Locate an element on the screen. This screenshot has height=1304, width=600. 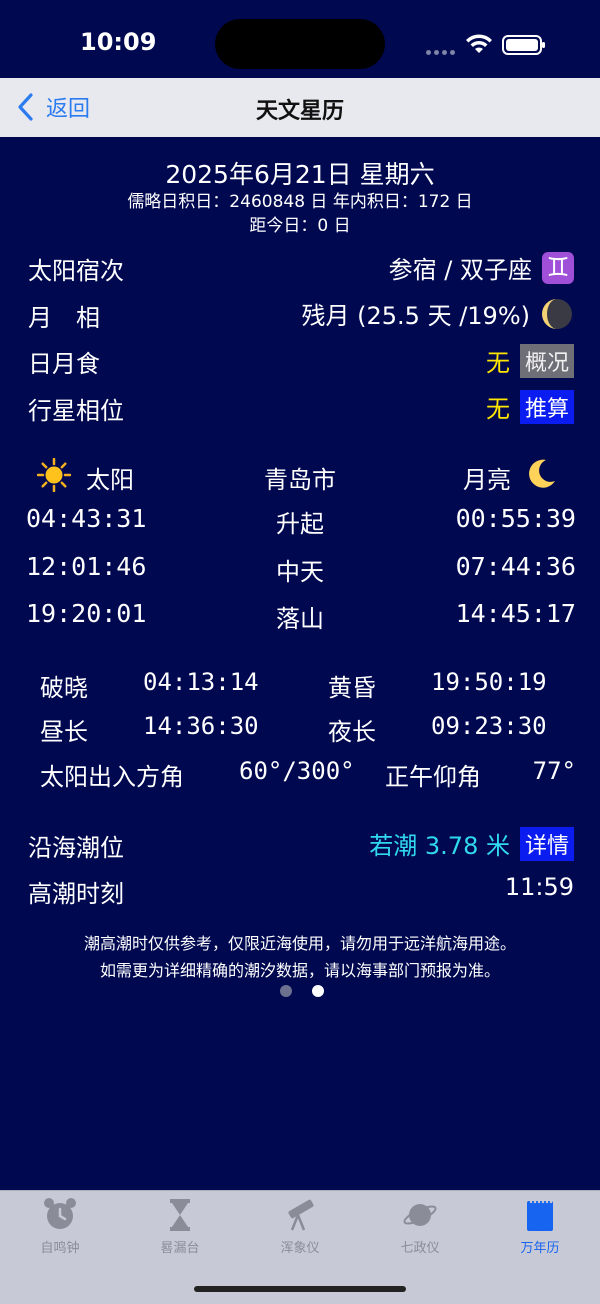
planet-aspect-value: 无 is located at coordinates (497, 409).